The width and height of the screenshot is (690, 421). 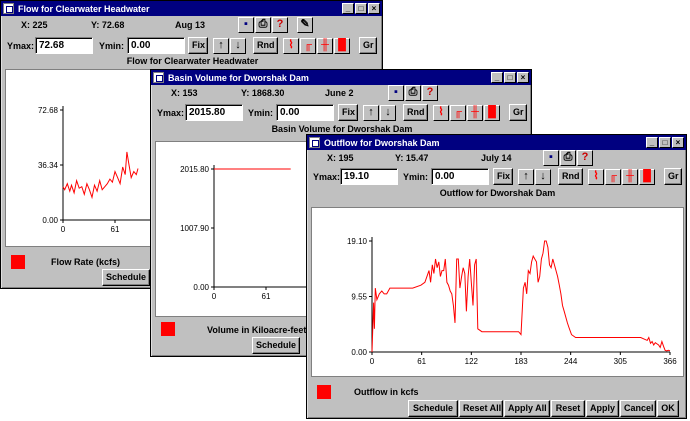 I want to click on x-tick-label: 305, so click(x=621, y=361).